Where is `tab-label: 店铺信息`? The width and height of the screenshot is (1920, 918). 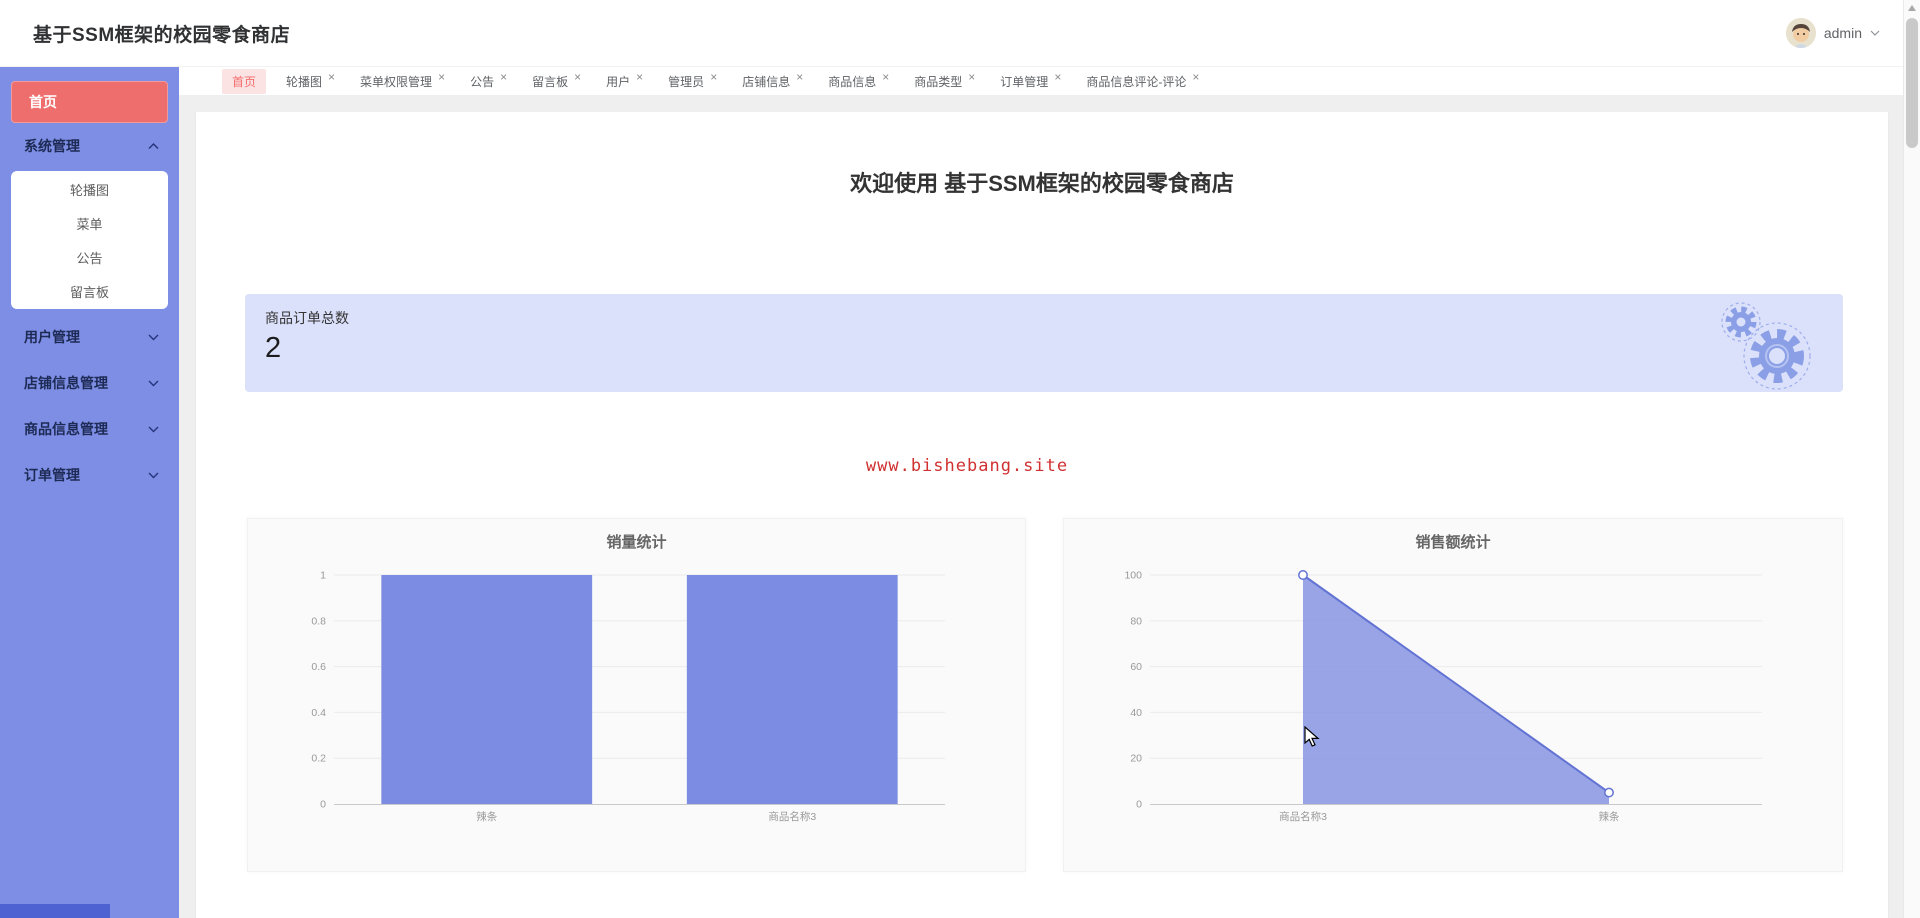
tab-label: 店铺信息 is located at coordinates (766, 81).